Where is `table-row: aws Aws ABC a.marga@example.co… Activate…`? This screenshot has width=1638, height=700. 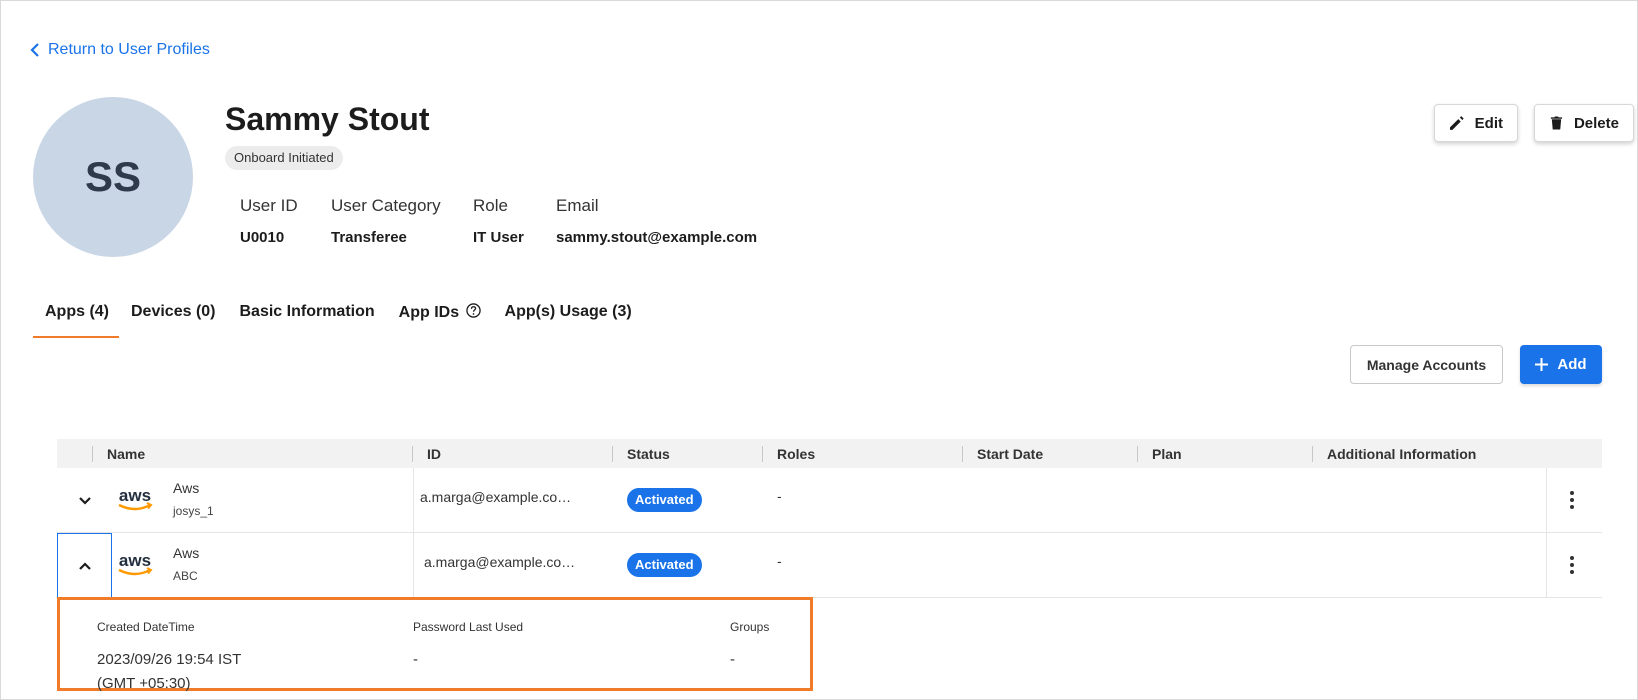
table-row: aws Aws ABC a.marga@example.co… Activate… is located at coordinates (829, 565).